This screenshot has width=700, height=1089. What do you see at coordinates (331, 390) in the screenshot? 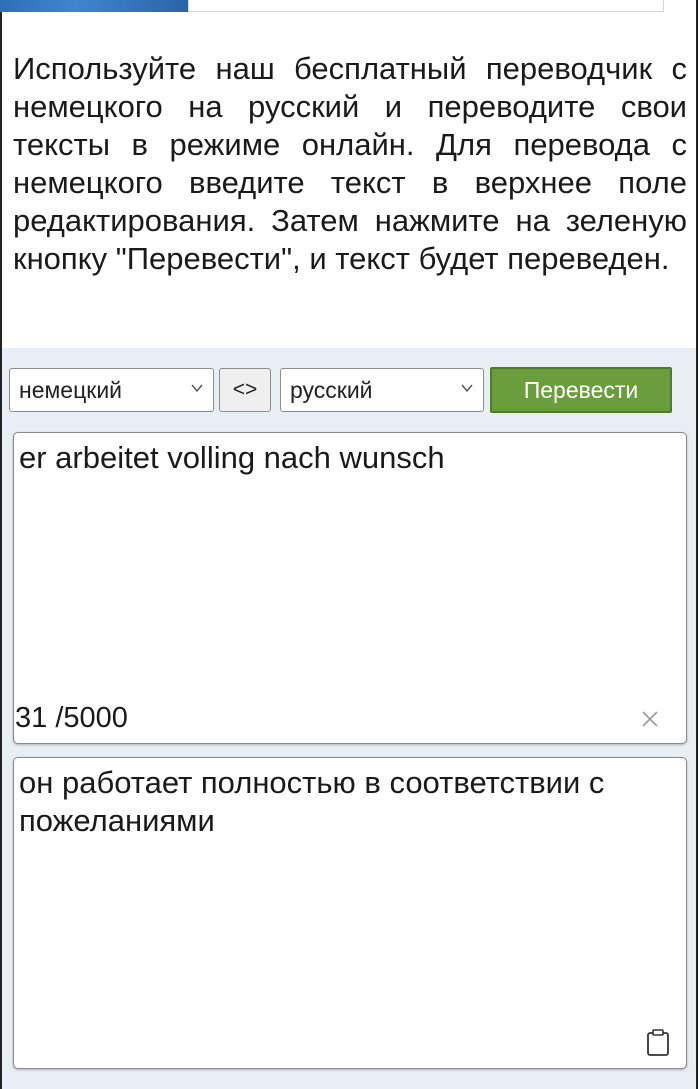
I see `target-language-label: русский` at bounding box center [331, 390].